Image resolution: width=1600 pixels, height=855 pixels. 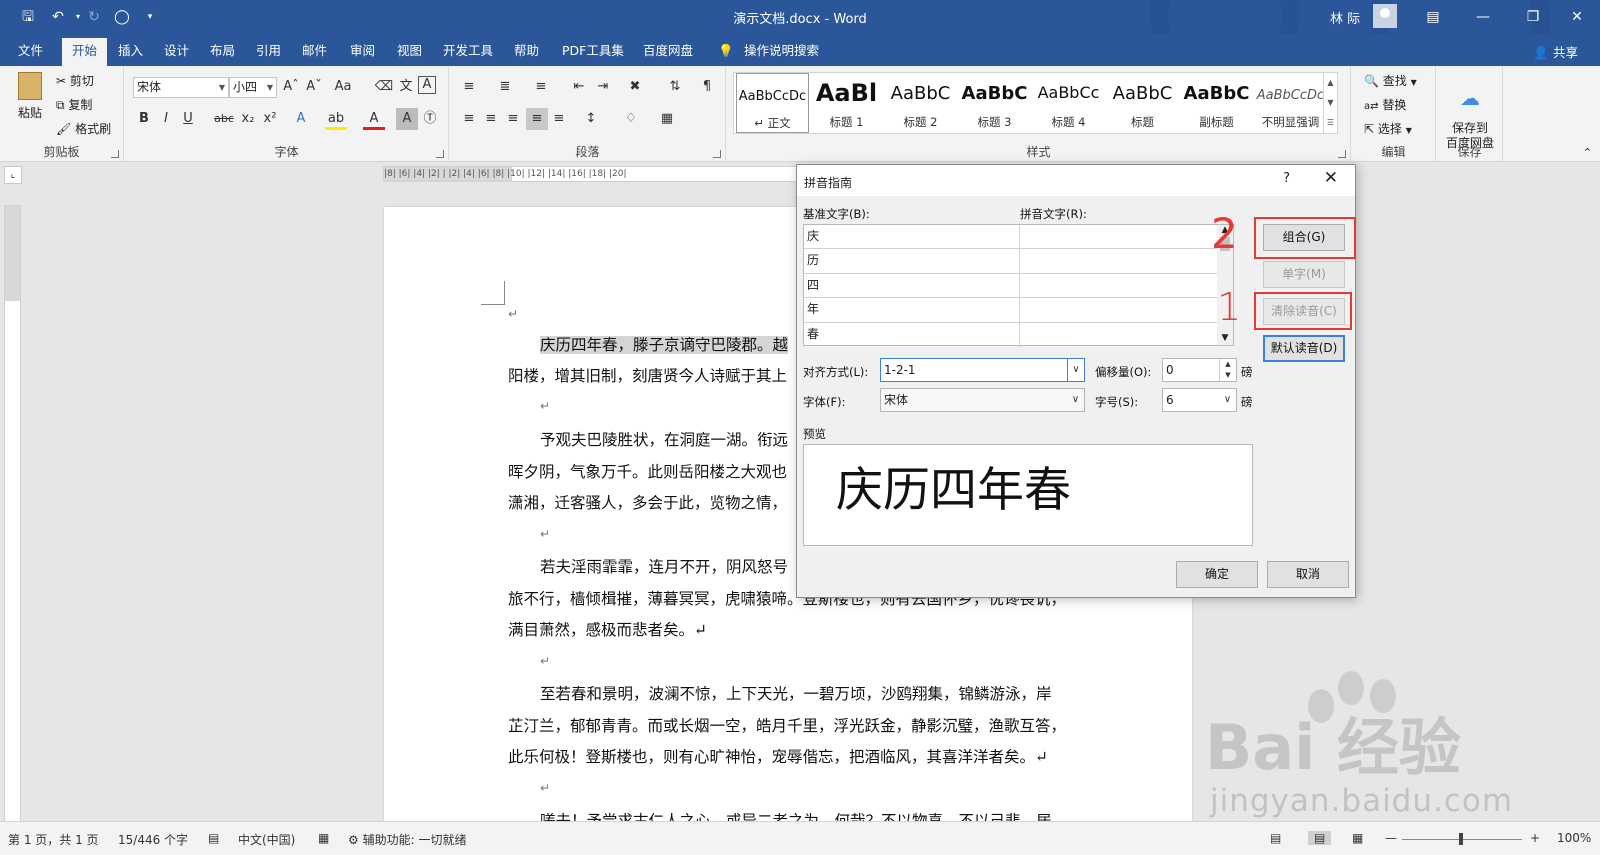 What do you see at coordinates (1587, 152) in the screenshot?
I see `collapse-ribbon-icon: ⌃` at bounding box center [1587, 152].